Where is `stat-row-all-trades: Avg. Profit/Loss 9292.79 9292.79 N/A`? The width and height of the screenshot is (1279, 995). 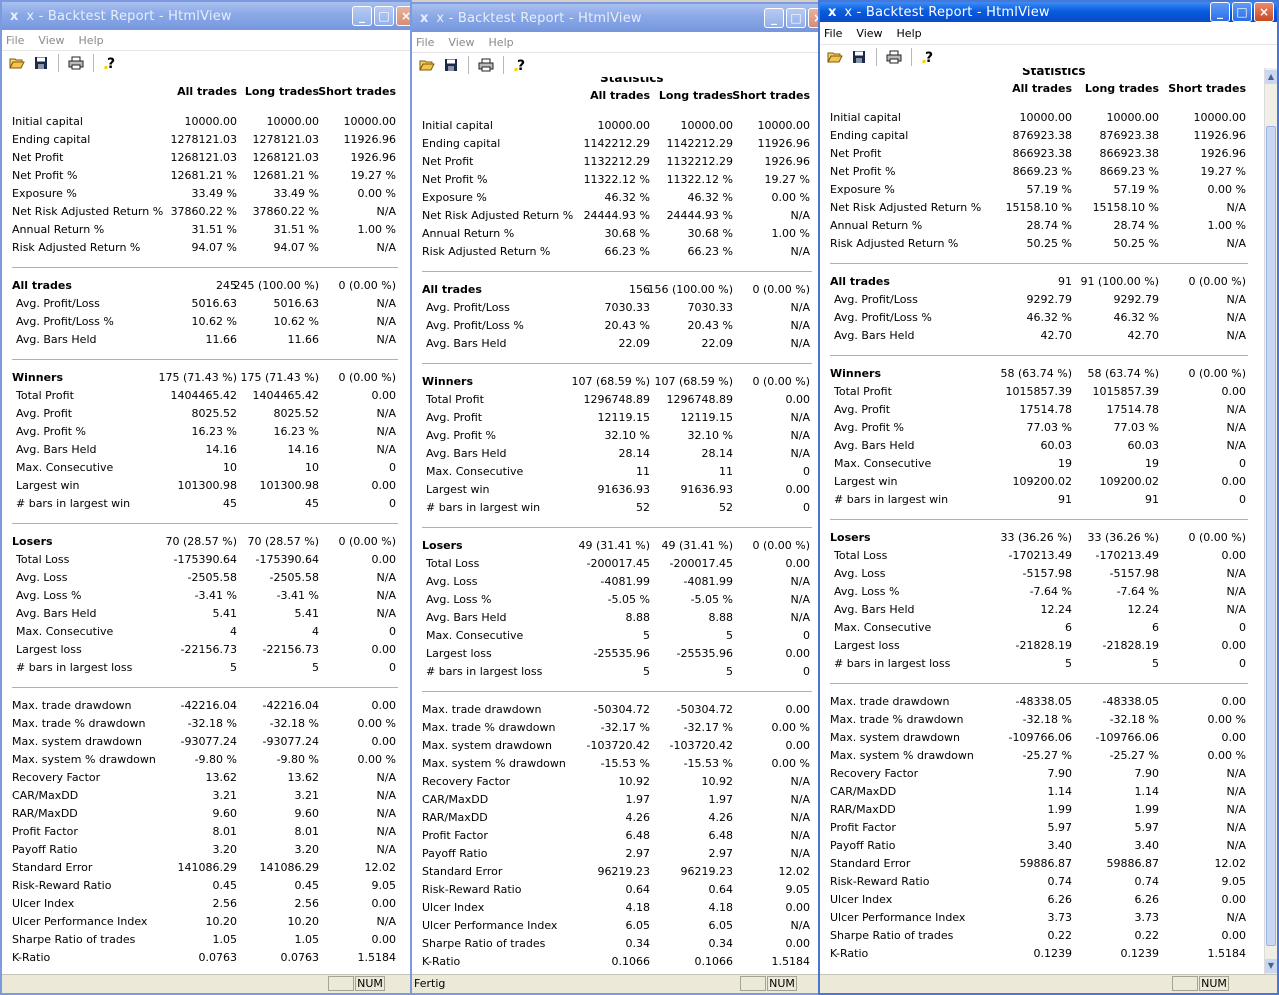 stat-row-all-trades: Avg. Profit/Loss 9292.79 9292.79 N/A is located at coordinates (1045, 300).